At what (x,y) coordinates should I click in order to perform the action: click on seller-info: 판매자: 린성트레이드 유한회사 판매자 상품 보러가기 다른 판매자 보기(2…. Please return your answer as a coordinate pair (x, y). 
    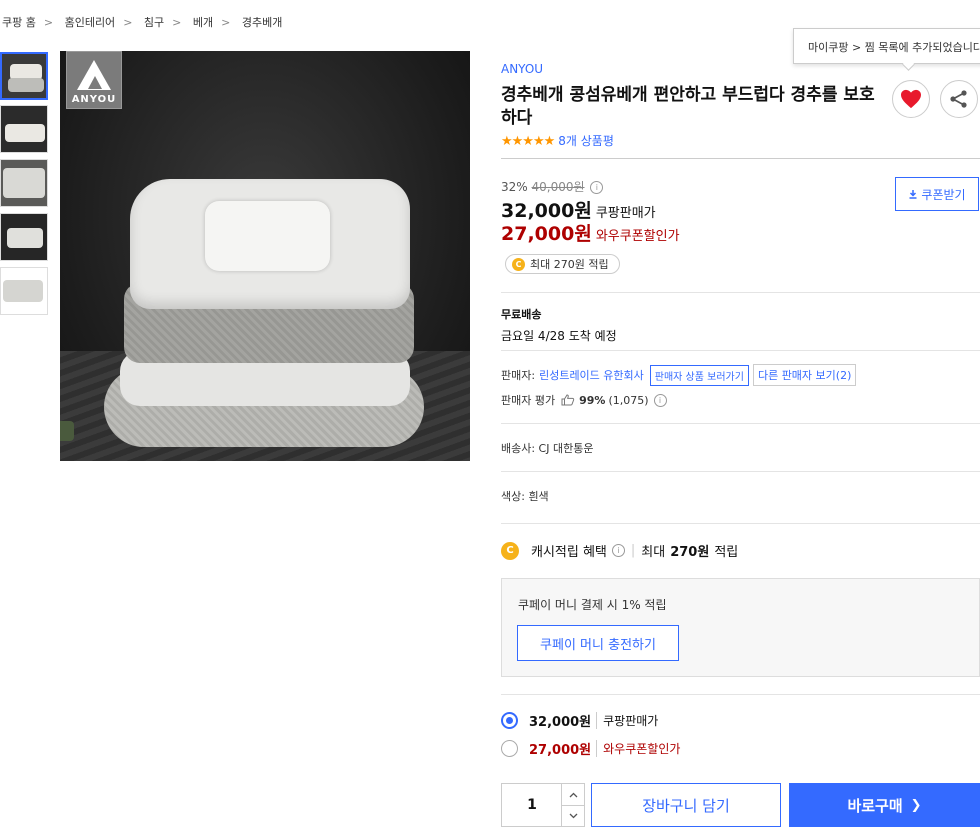
    Looking at the image, I should click on (679, 375).